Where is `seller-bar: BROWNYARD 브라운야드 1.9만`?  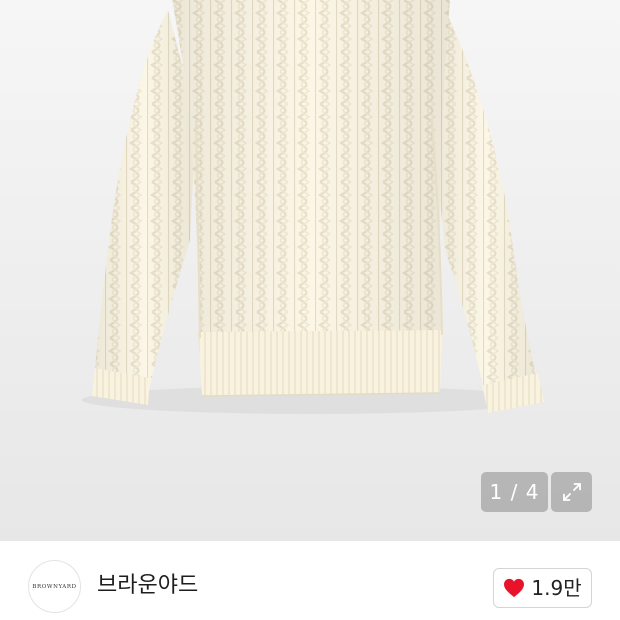
seller-bar: BROWNYARD 브라운야드 1.9만 is located at coordinates (310, 580).